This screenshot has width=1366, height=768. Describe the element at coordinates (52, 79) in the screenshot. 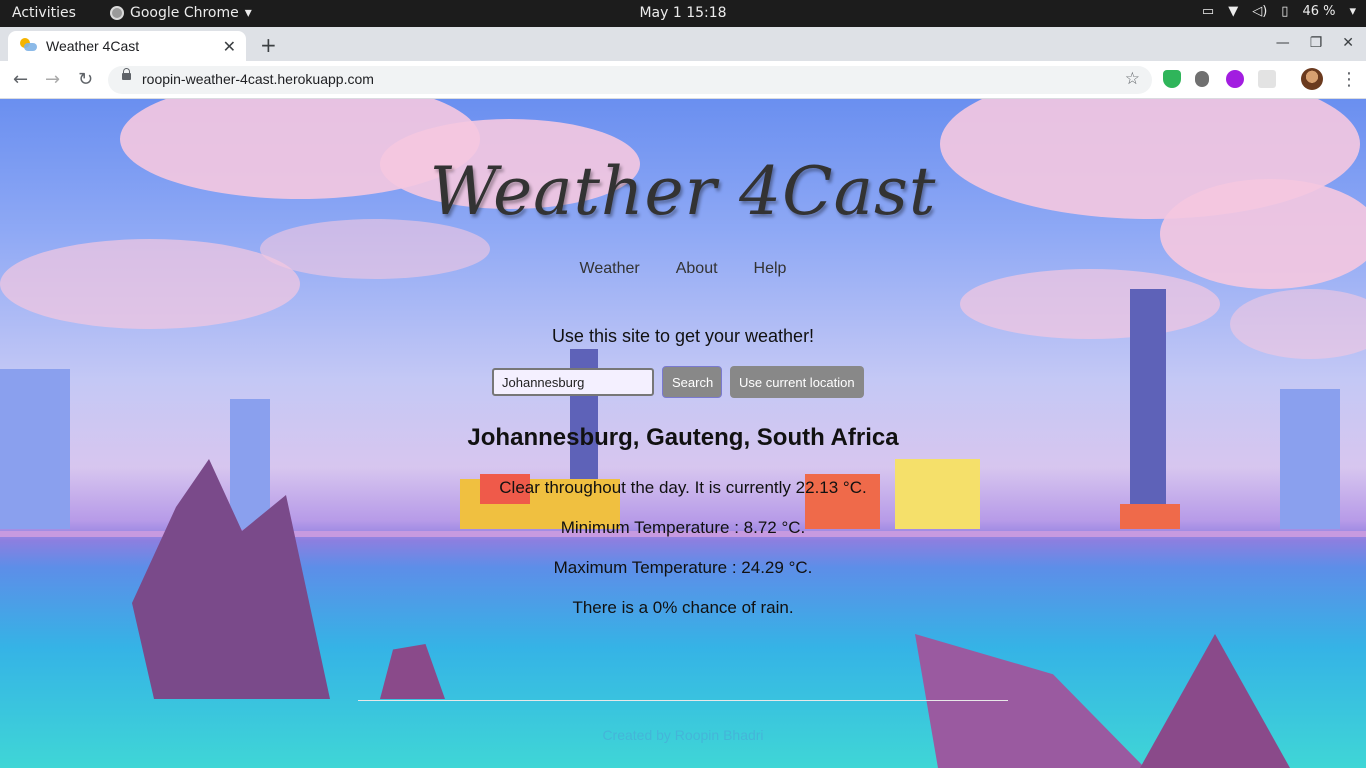

I see `forward-icon: →` at that location.